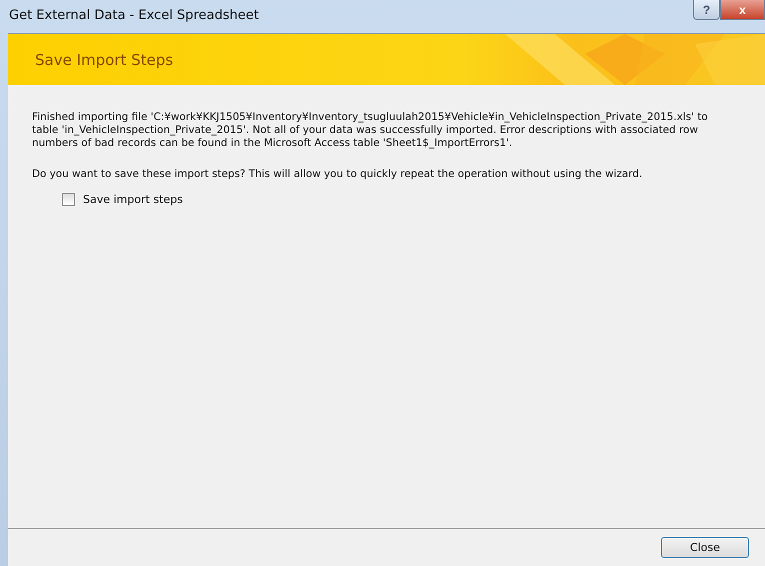  Describe the element at coordinates (370, 130) in the screenshot. I see `import-message: Finished importing file 'C:¥work¥KKJ1505¥Inventory¥Inventory_tsugluulah2015¥Vehicle¥in_VehicleInspection_Private_2015.xls' to table 'in_VehicleInspection_Private_2015'. Not all of your data was successfully imported. Error descriptions with associated row numbers of bad records can be found in the Microsoft Access table 'Sheet1$_ImportErrors1'.` at that location.